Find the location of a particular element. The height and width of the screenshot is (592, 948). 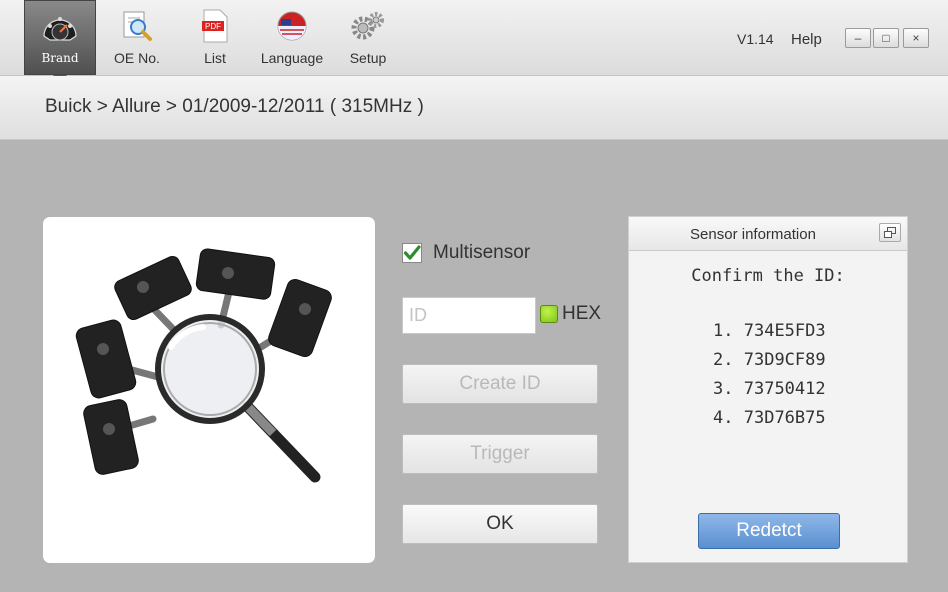

list-item-number: 3. is located at coordinates (723, 389).